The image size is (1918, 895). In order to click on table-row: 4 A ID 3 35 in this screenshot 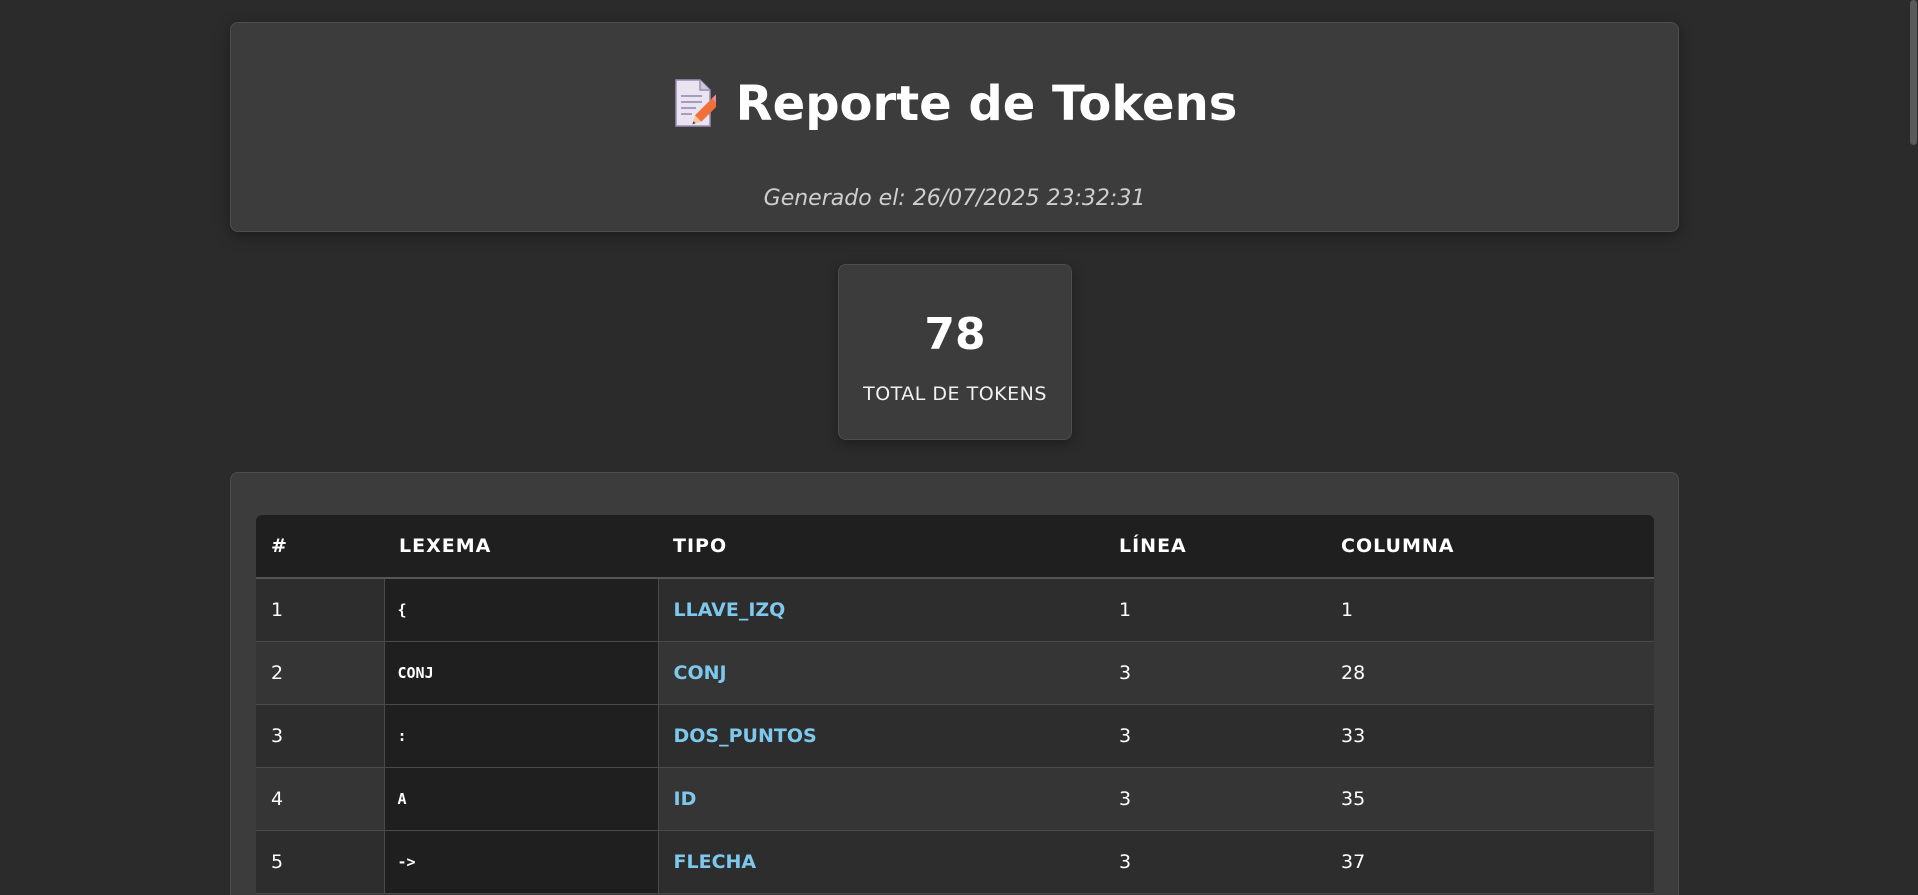, I will do `click(955, 799)`.